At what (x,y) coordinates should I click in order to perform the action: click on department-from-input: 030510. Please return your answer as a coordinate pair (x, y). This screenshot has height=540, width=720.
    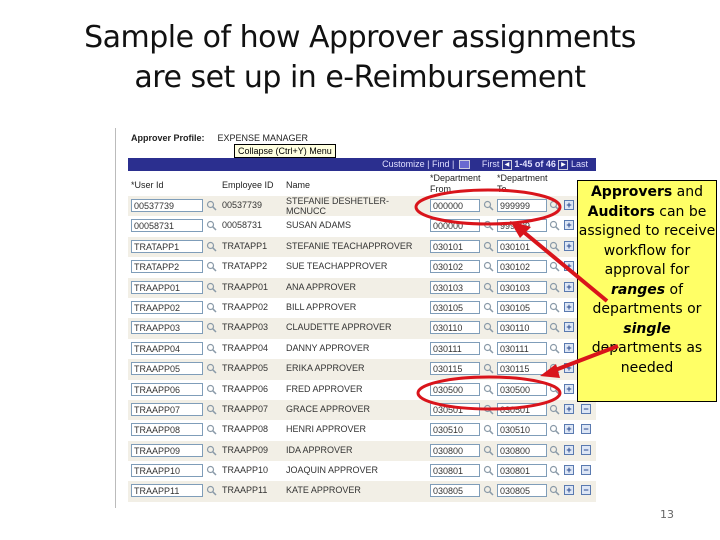
    Looking at the image, I should click on (455, 430).